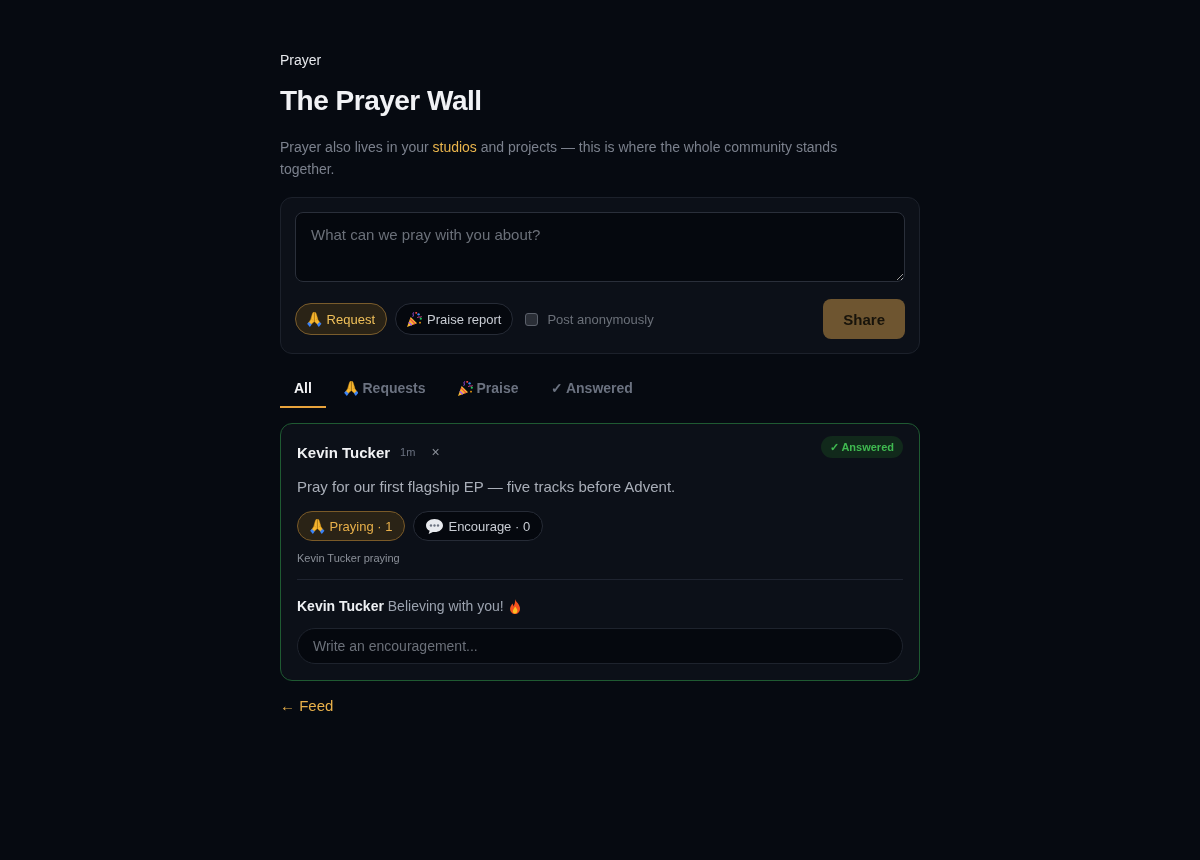 The width and height of the screenshot is (1200, 860). Describe the element at coordinates (600, 319) in the screenshot. I see `checkbox-label: Post anonymously` at that location.